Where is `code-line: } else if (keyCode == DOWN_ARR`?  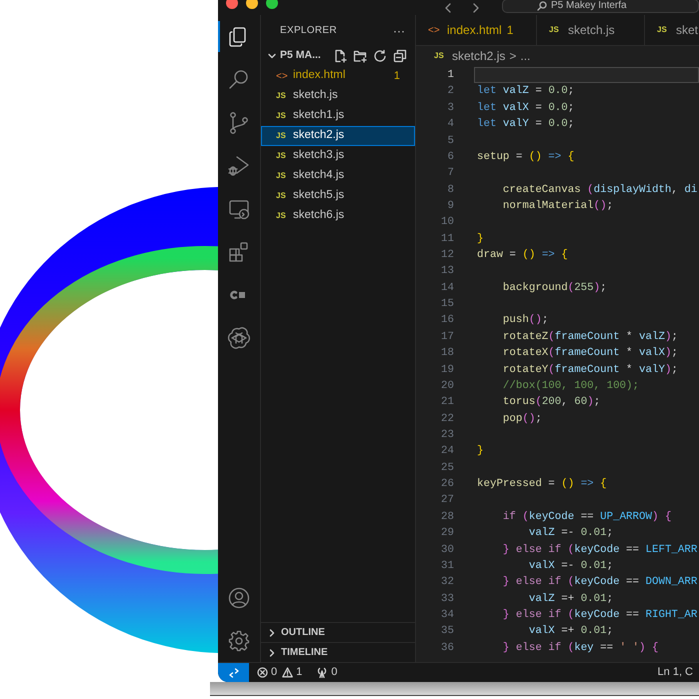 code-line: } else if (keyCode == DOWN_ARR is located at coordinates (600, 582).